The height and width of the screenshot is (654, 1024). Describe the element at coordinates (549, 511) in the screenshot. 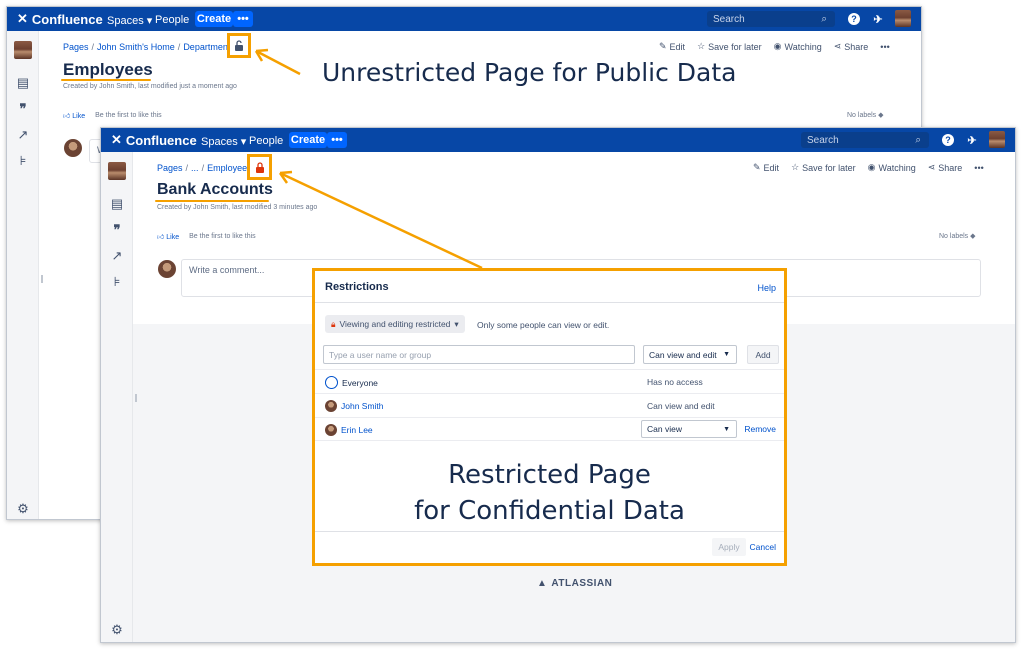

I see `confidential-callout-line2: for Confidential Data` at that location.